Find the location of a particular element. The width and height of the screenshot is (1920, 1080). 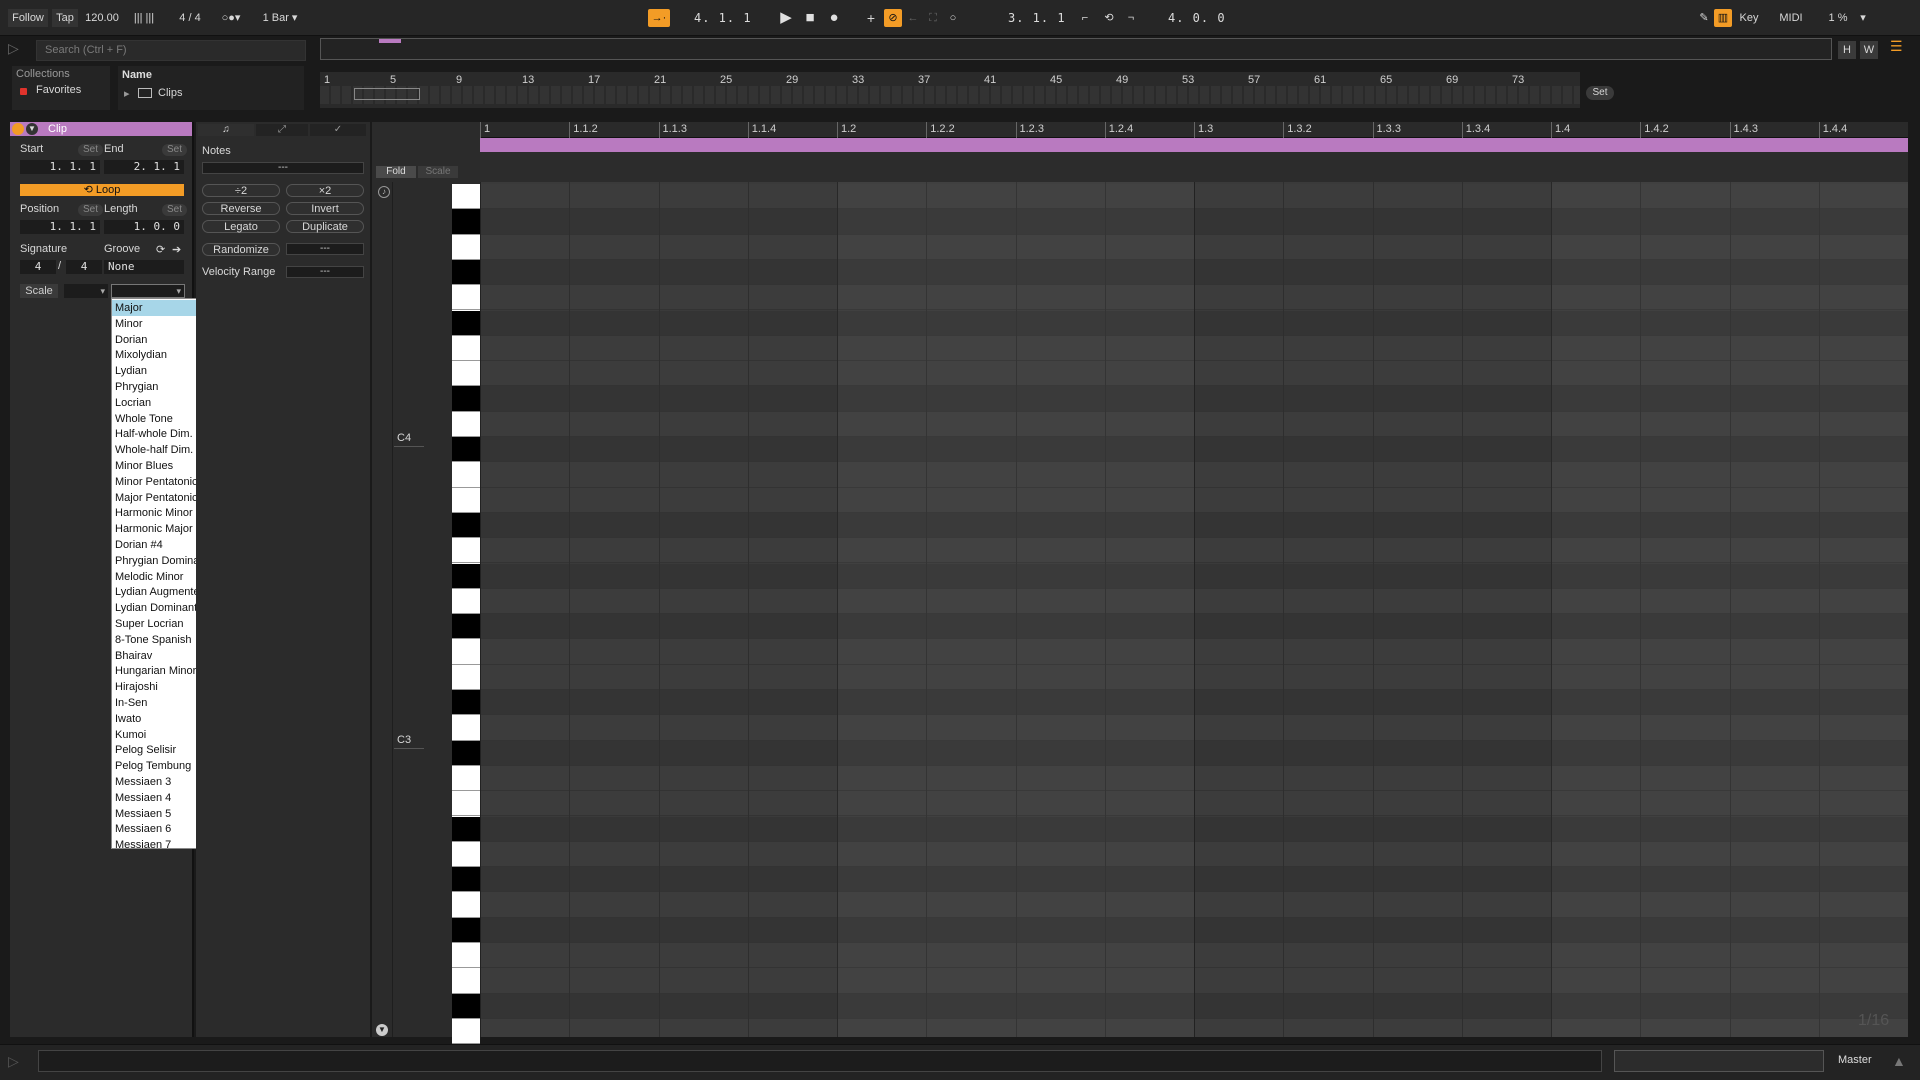

notes-value-field: --- is located at coordinates (283, 168).